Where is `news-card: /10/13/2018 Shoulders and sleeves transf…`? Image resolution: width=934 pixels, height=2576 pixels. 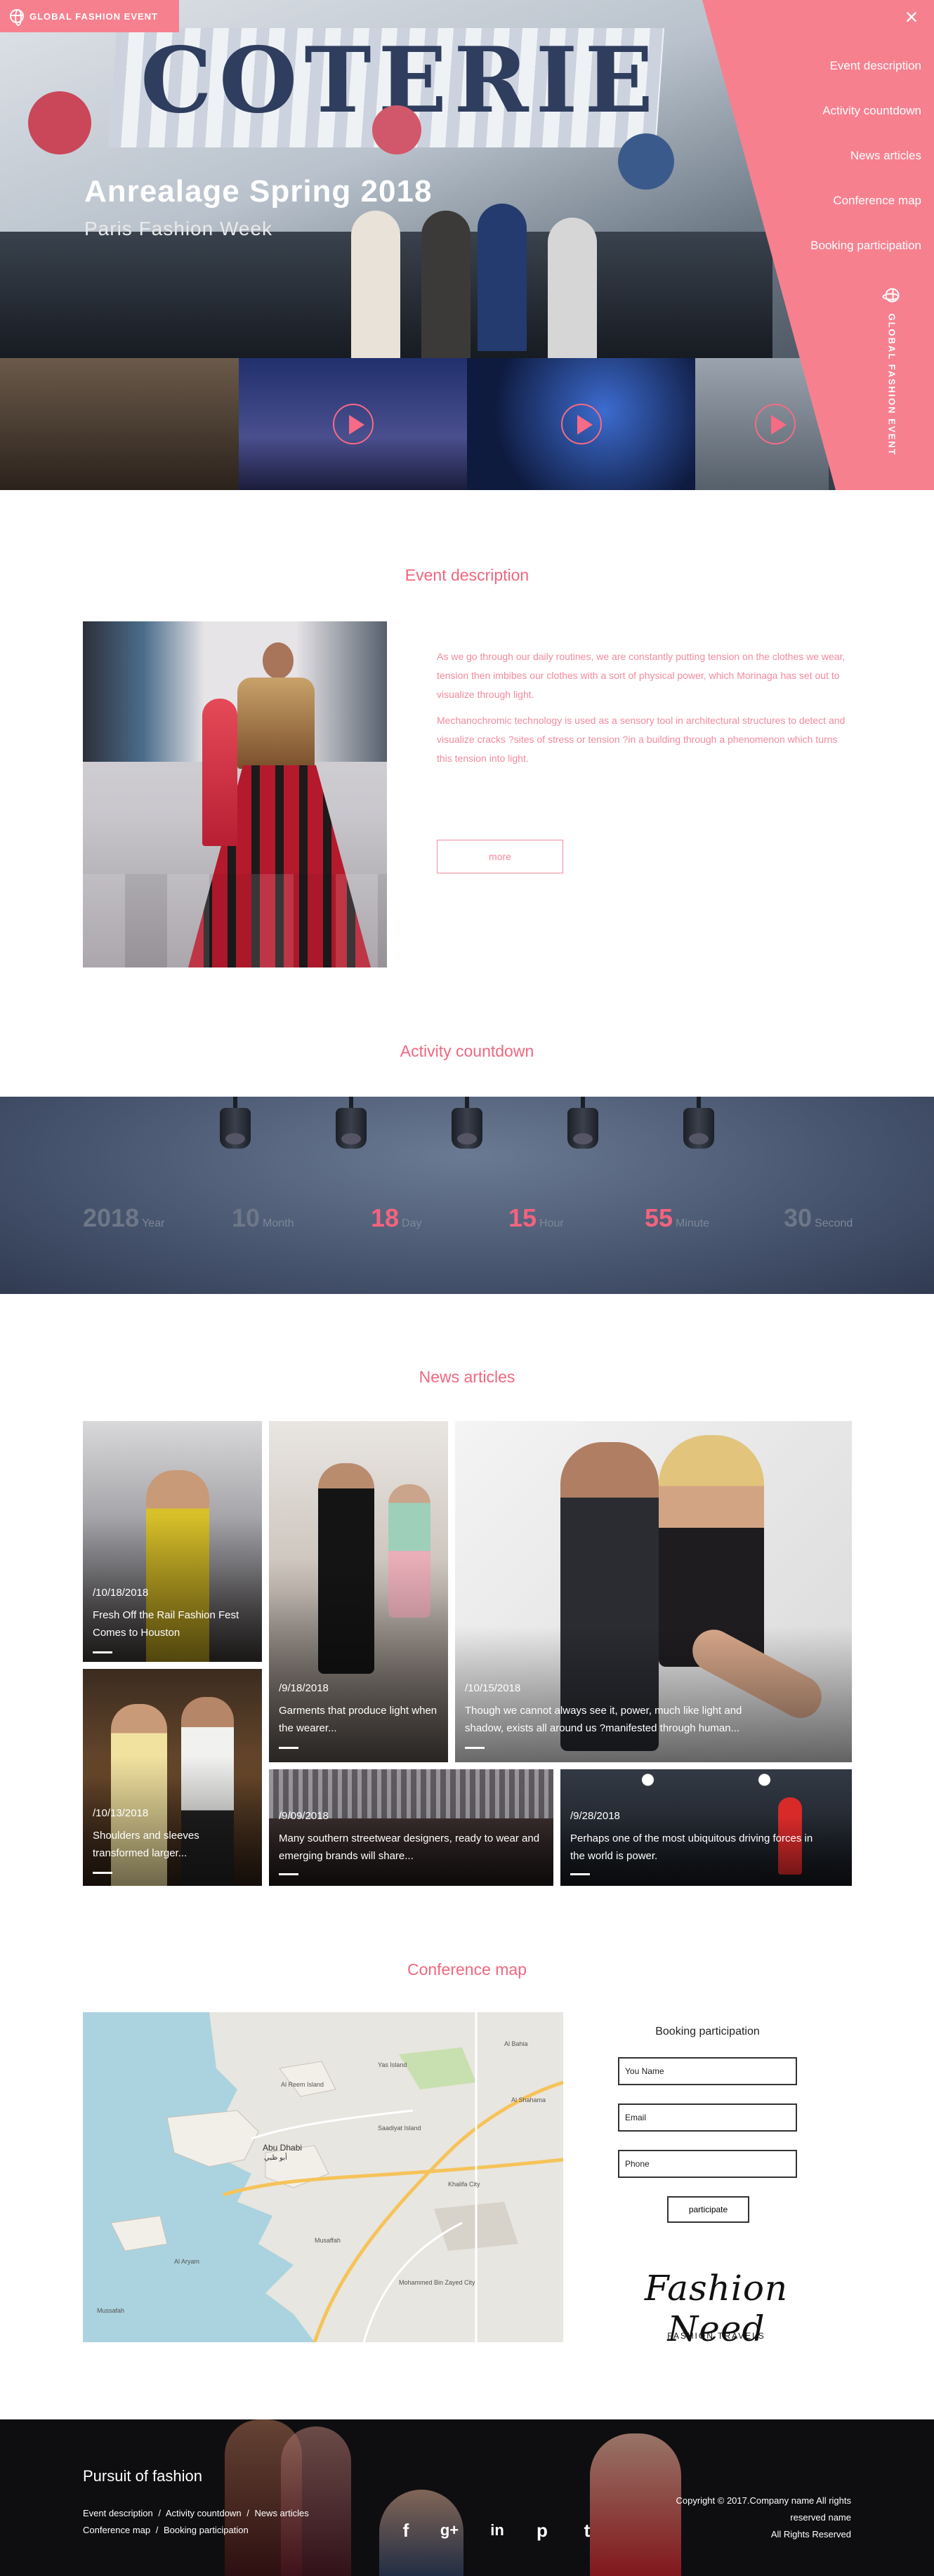
news-card: /10/13/2018 Shoulders and sleeves transf… is located at coordinates (173, 1777).